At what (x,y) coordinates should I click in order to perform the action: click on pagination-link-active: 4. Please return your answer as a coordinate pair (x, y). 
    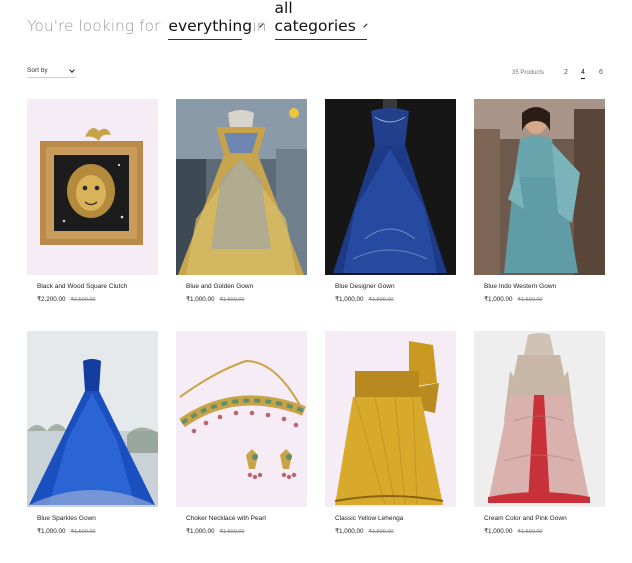
    Looking at the image, I should click on (583, 74).